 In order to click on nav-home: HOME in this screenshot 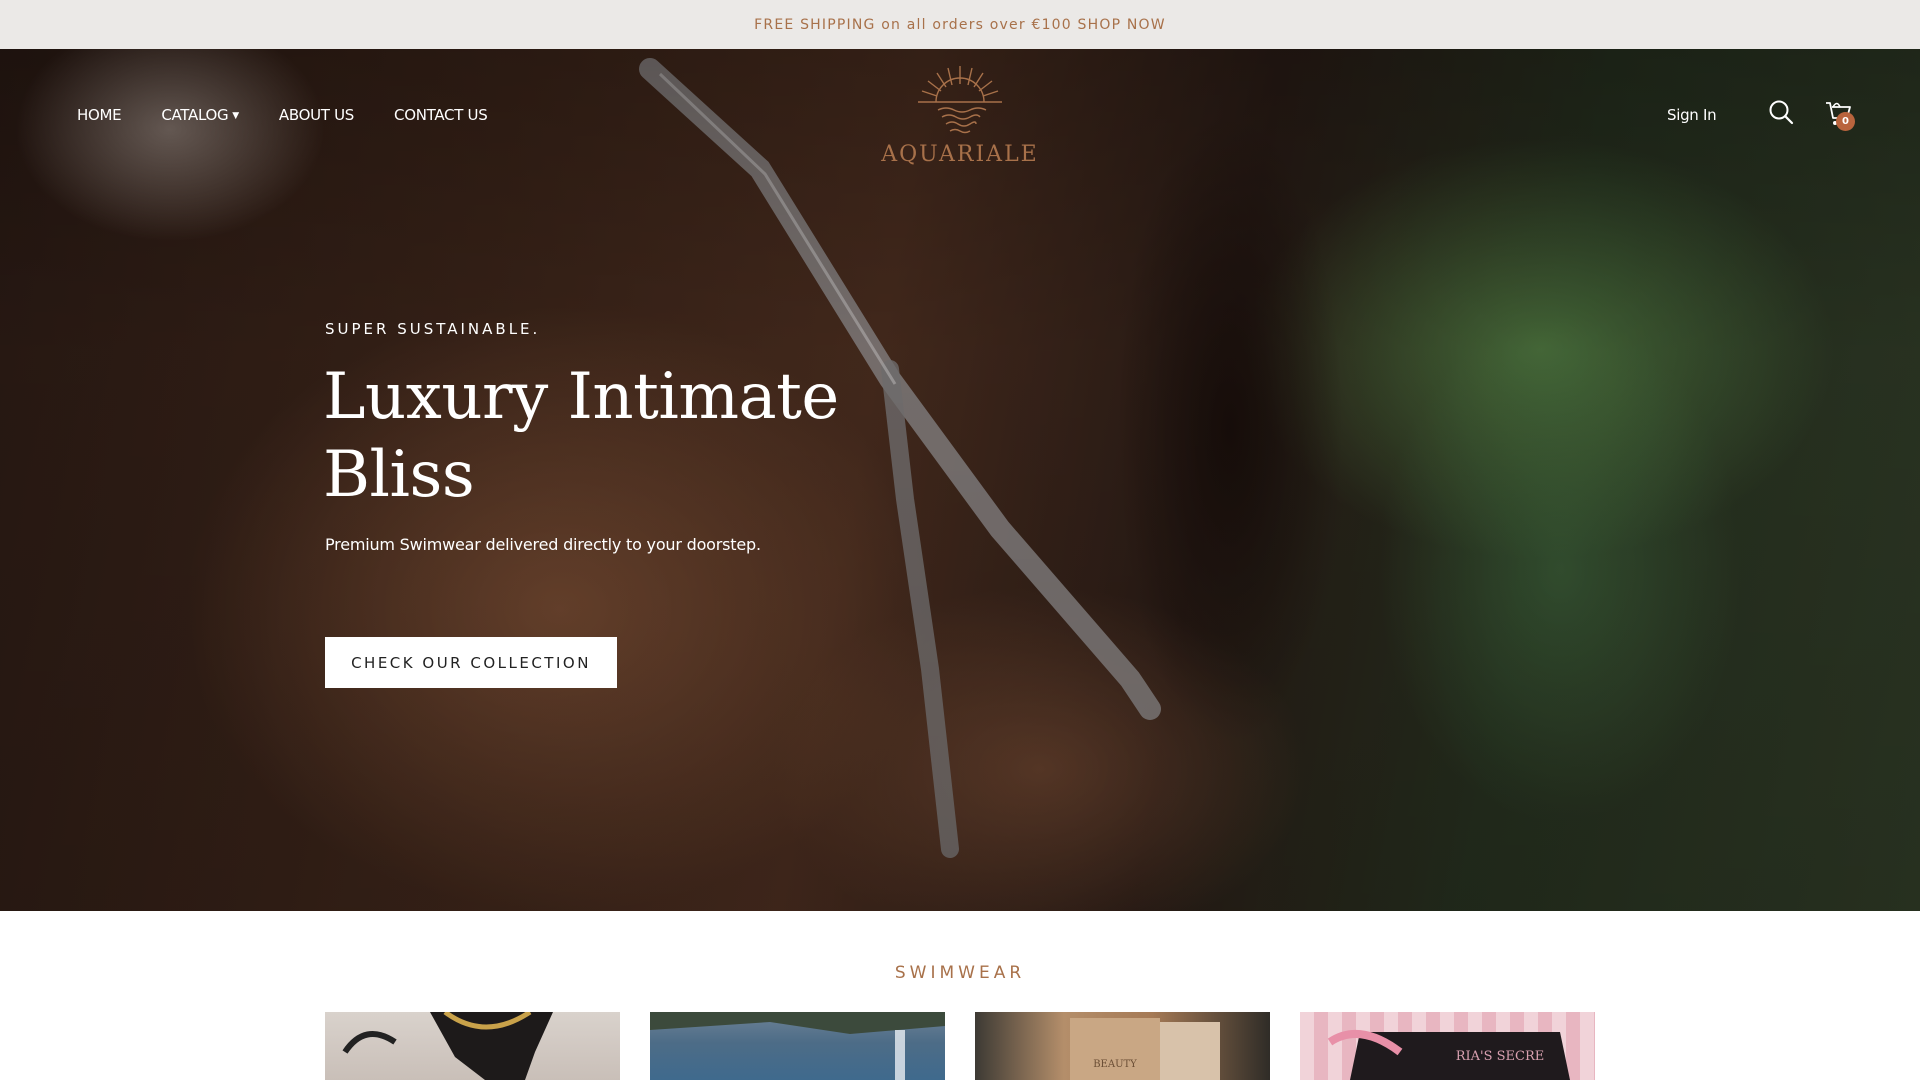, I will do `click(99, 115)`.